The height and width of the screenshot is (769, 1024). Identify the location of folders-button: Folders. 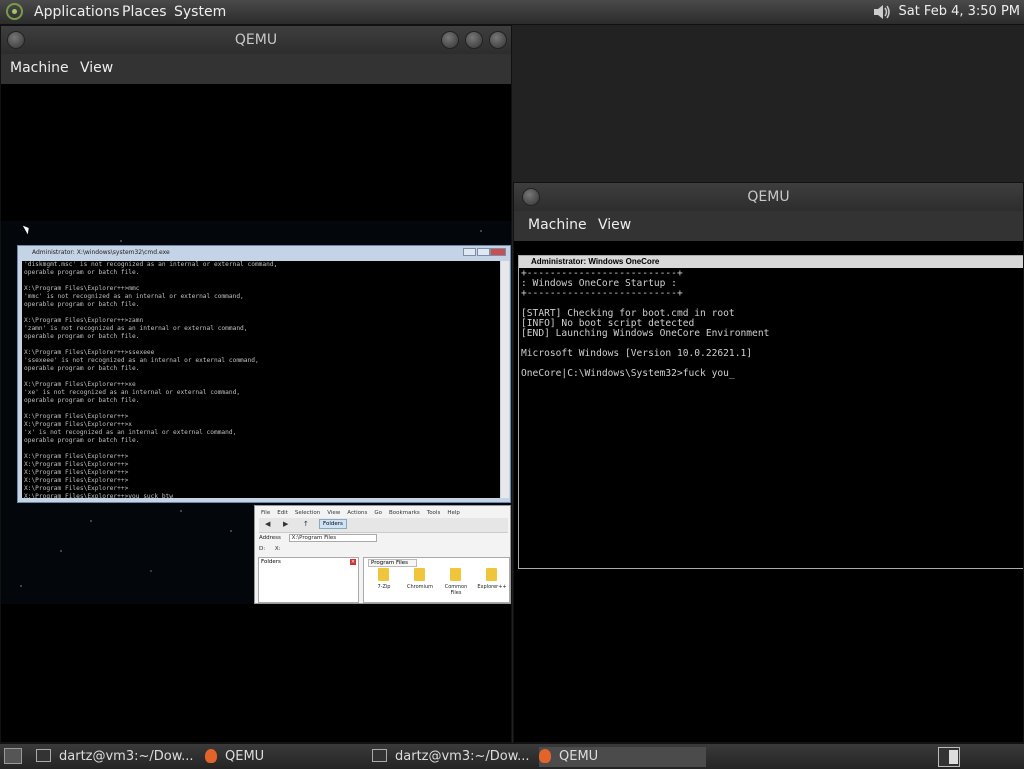
(333, 524).